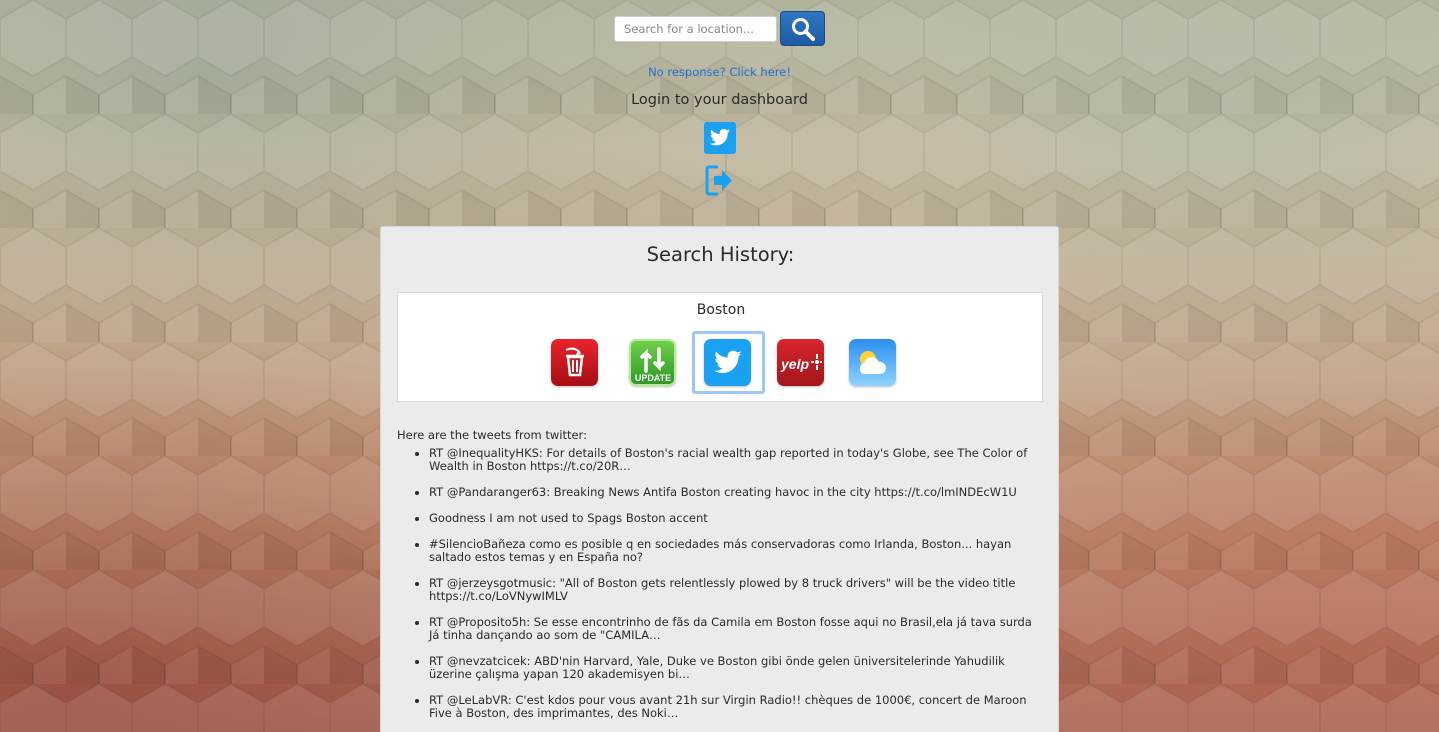 This screenshot has height=732, width=1439. I want to click on twitter-feed-button, so click(728, 362).